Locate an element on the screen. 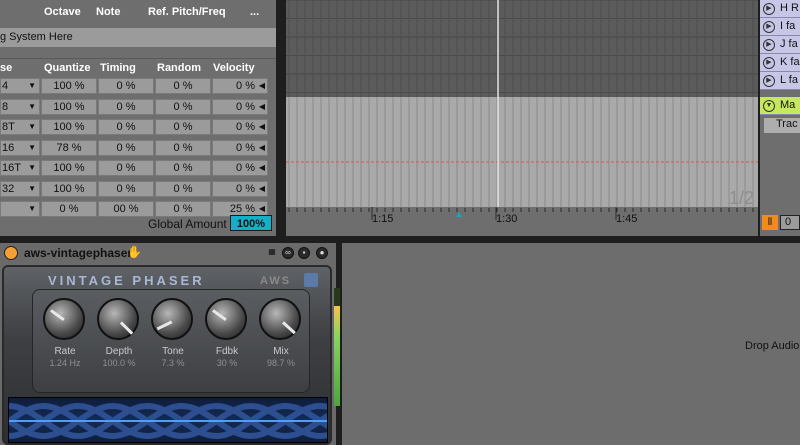 The height and width of the screenshot is (445, 800). track-name: L fa is located at coordinates (789, 80).